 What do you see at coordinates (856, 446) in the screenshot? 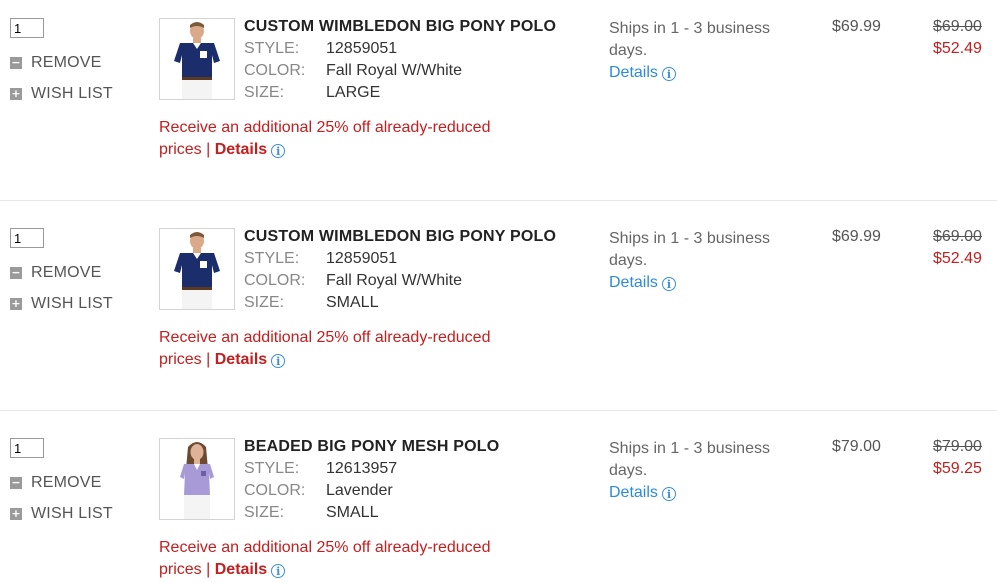
I see `unit-price: $79.00` at bounding box center [856, 446].